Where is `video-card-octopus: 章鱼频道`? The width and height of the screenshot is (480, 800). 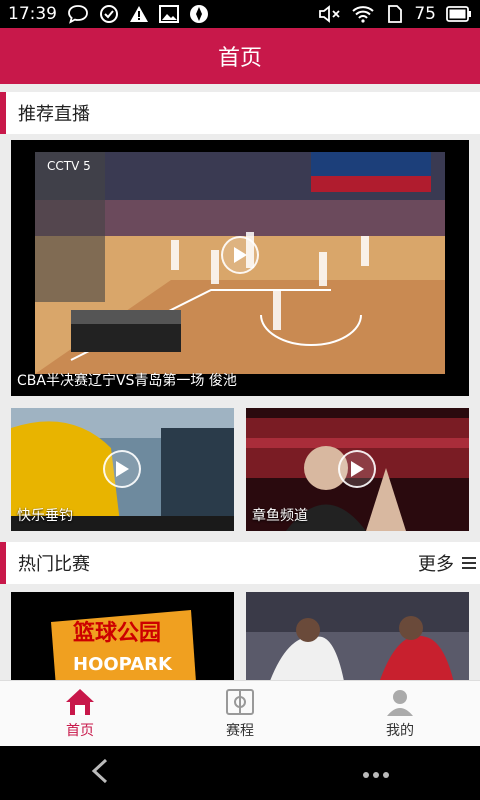 video-card-octopus: 章鱼频道 is located at coordinates (357, 469).